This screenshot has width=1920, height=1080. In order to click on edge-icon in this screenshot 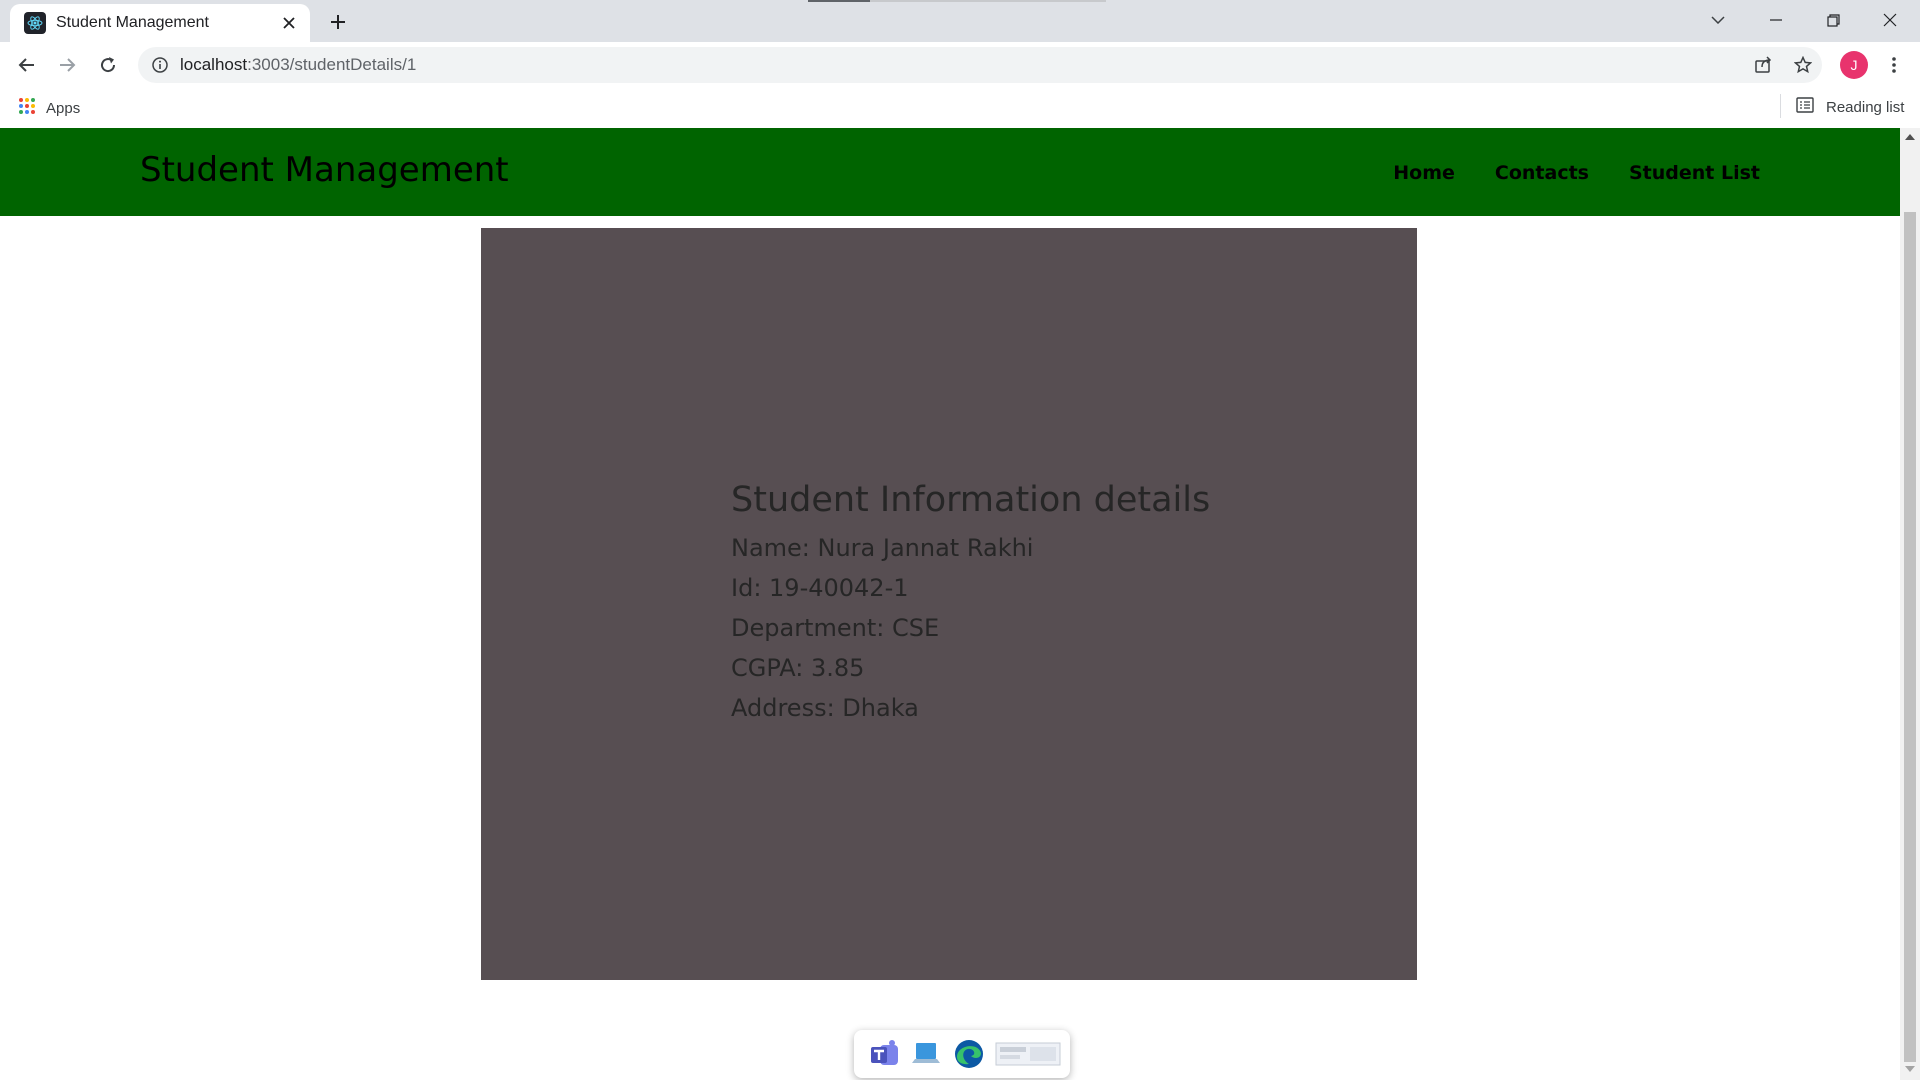, I will do `click(969, 1054)`.